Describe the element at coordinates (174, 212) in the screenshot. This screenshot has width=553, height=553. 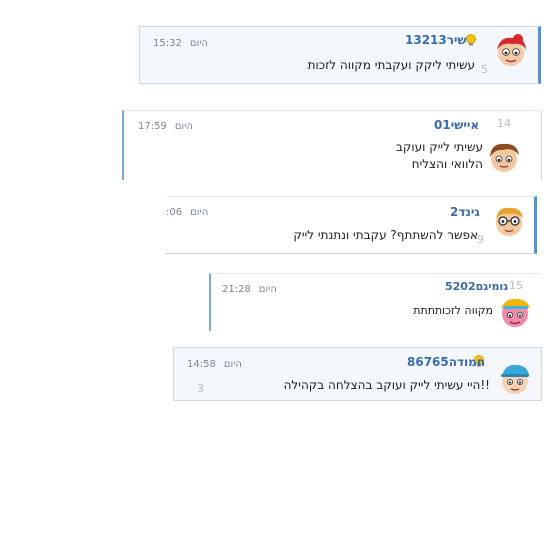
I see `comment-time: 06:` at that location.